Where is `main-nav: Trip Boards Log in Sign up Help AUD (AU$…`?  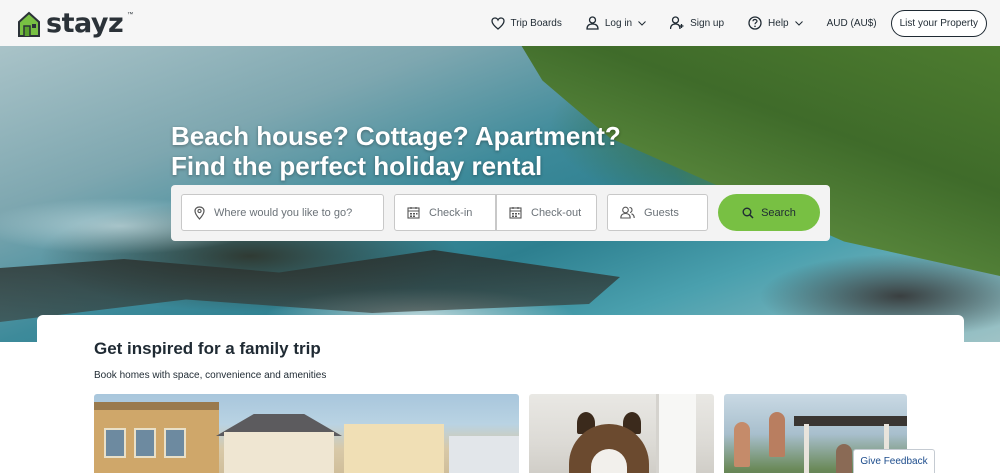
main-nav: Trip Boards Log in Sign up Help AUD (AU$… is located at coordinates (727, 23).